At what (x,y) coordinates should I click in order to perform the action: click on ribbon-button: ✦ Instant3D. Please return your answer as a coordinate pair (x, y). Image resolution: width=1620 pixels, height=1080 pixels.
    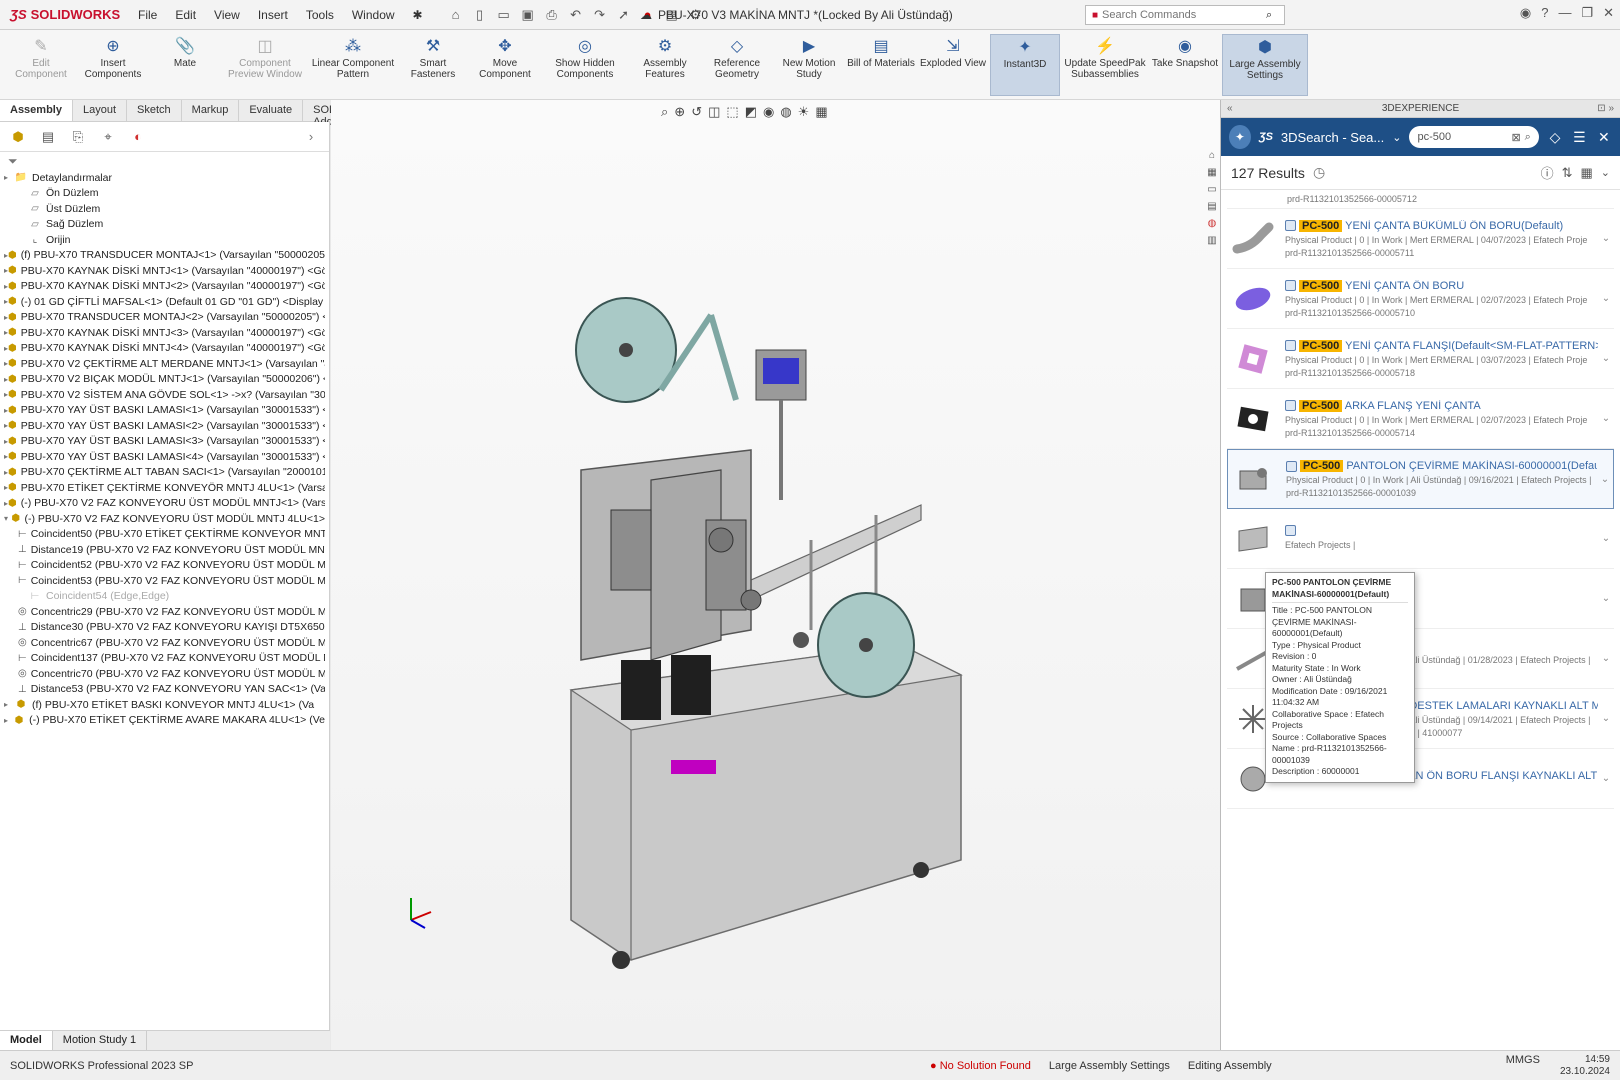
    Looking at the image, I should click on (1025, 65).